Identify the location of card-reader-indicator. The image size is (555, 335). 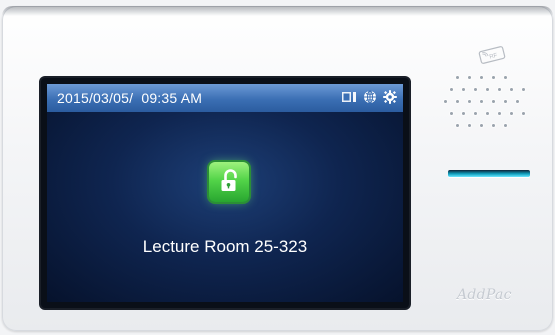
(489, 173).